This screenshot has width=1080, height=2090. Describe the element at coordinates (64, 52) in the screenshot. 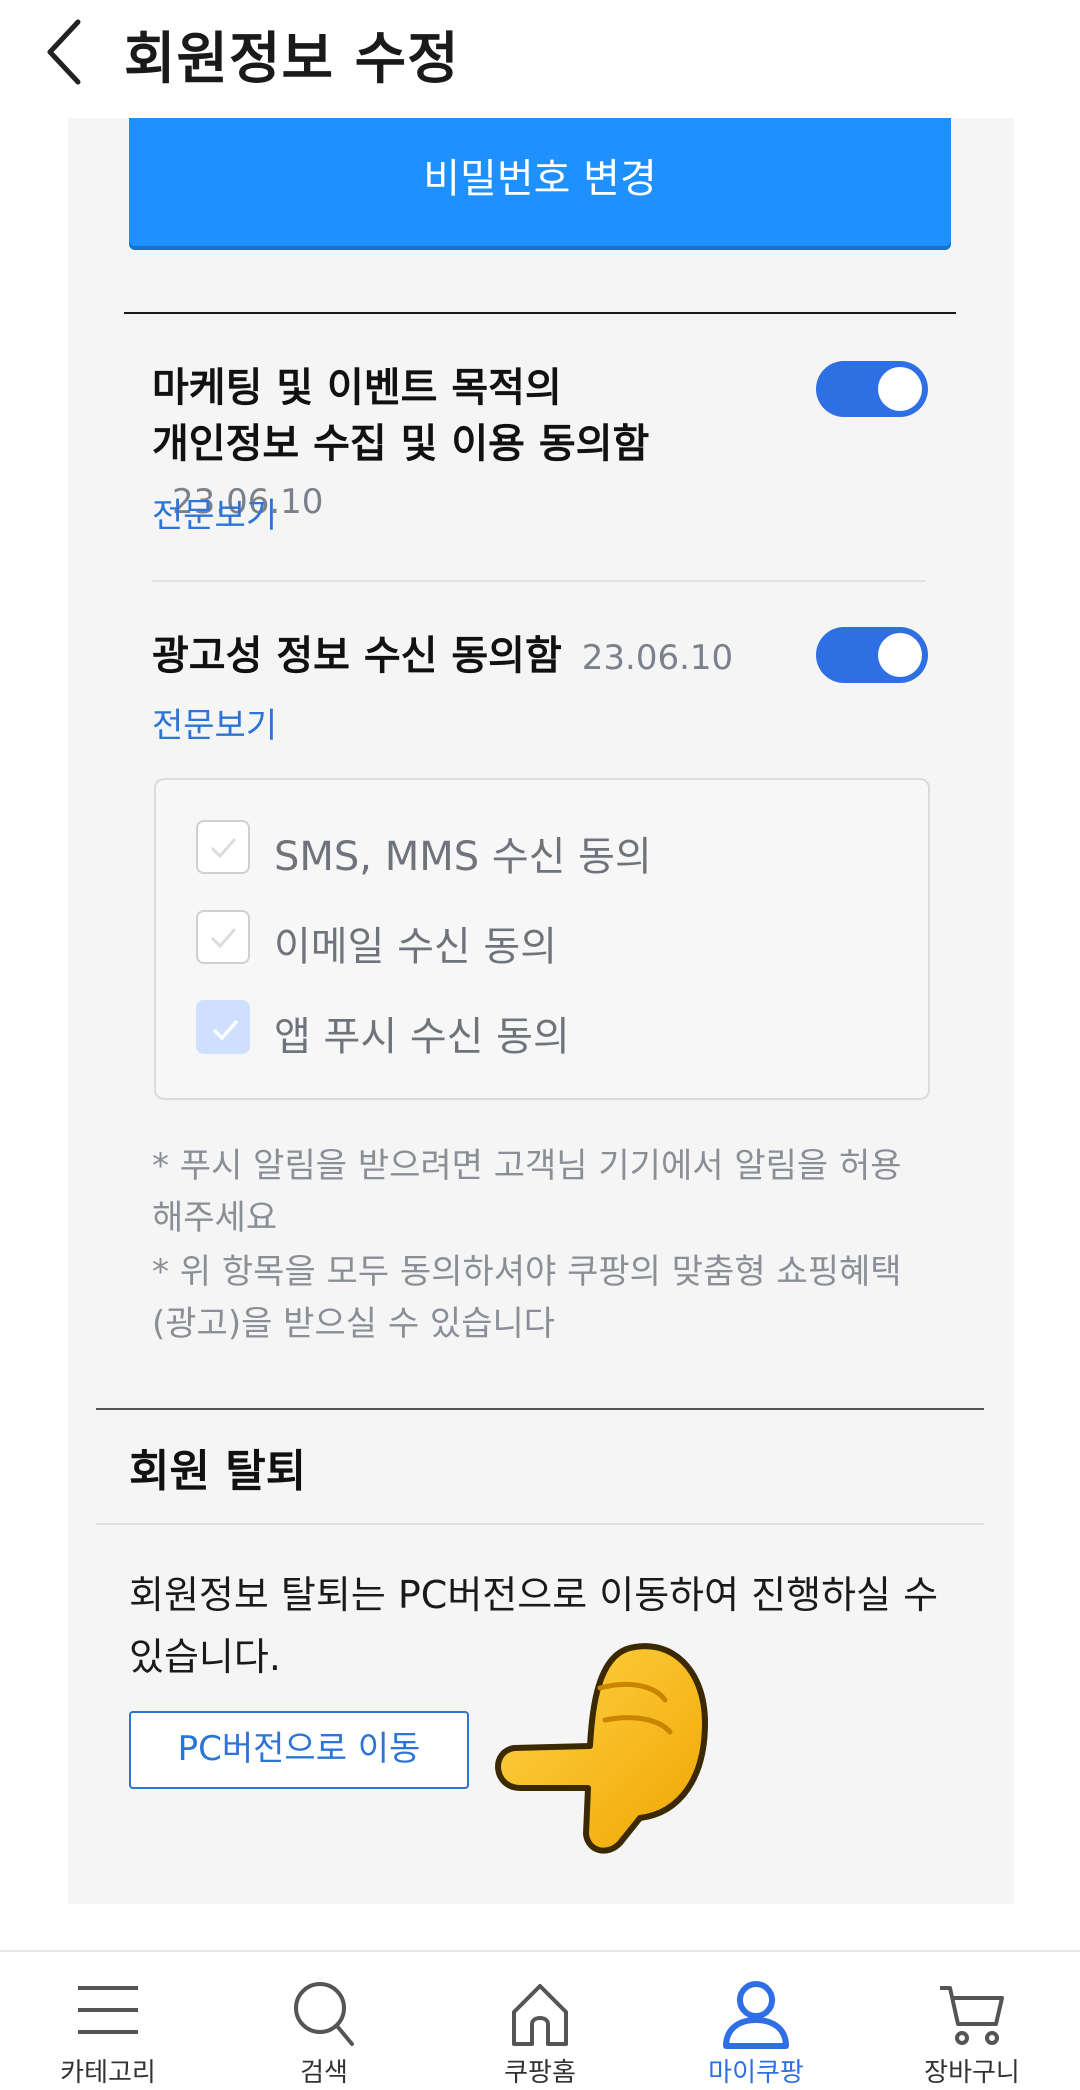

I see `chevron-left-icon` at that location.